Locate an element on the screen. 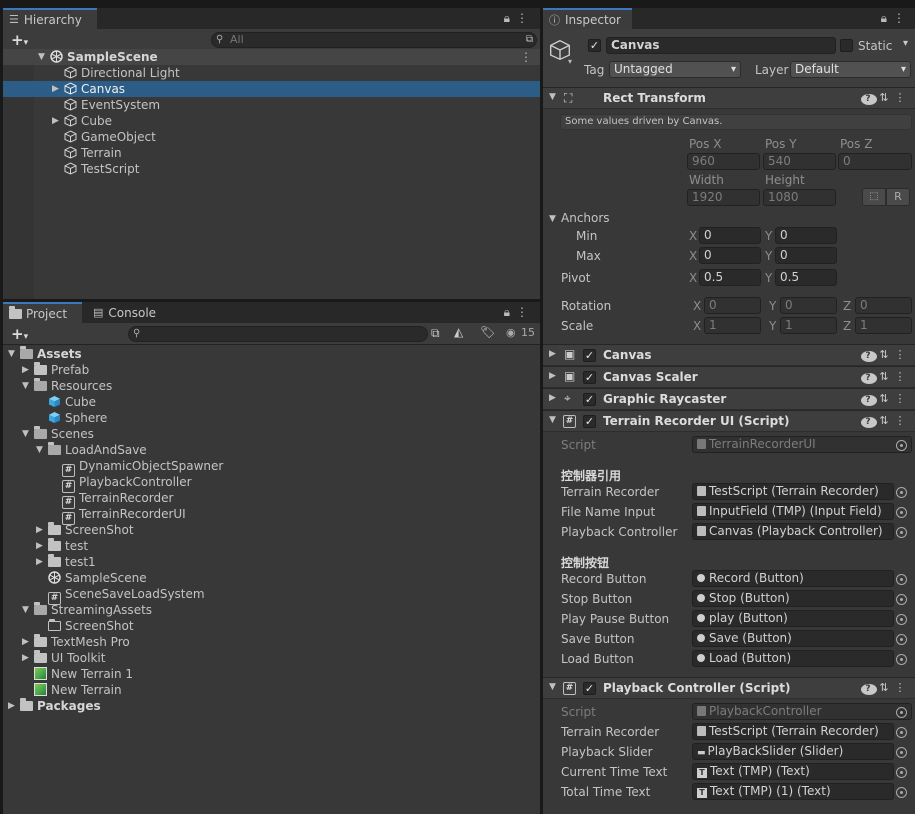  project-item-dynamic: # DynamicObjectSpawner is located at coordinates (271, 467).